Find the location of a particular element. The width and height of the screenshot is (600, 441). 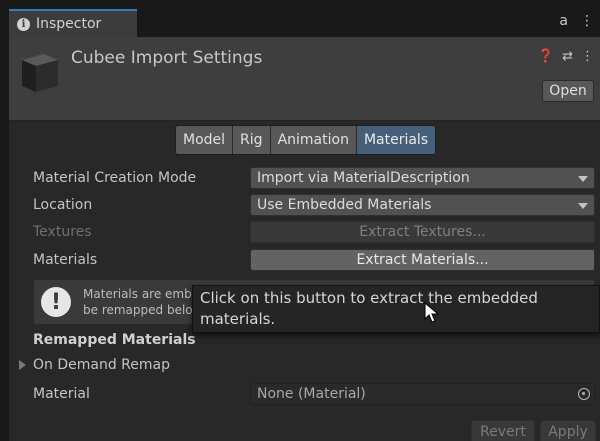

object-picker-icon is located at coordinates (584, 394).